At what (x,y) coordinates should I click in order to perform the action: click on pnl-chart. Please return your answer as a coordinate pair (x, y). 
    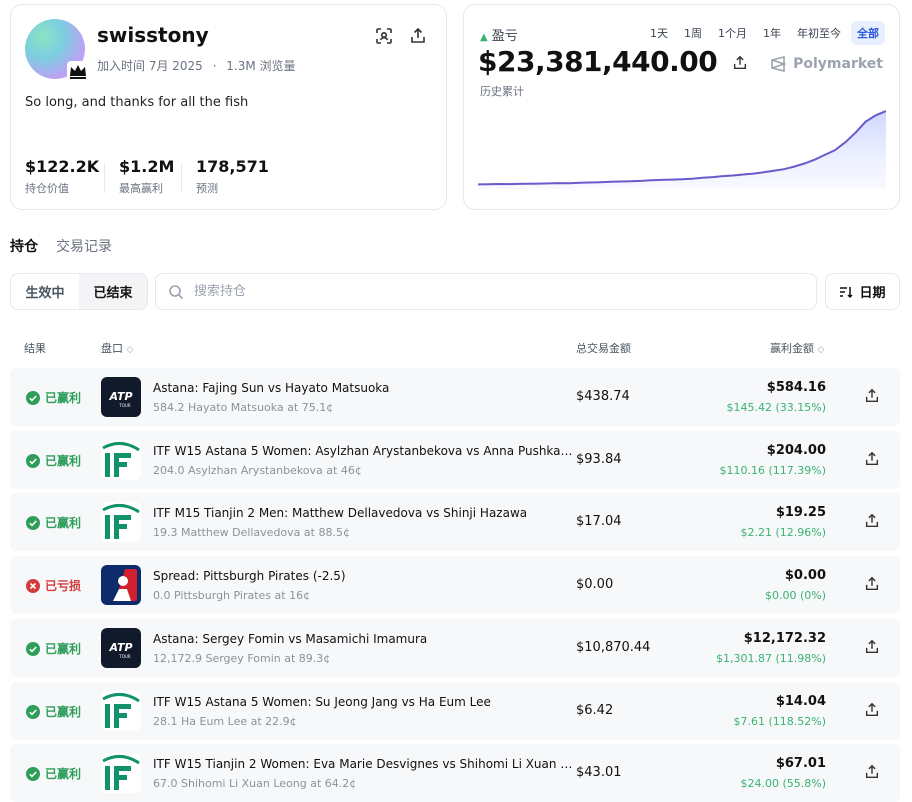
    Looking at the image, I should click on (682, 149).